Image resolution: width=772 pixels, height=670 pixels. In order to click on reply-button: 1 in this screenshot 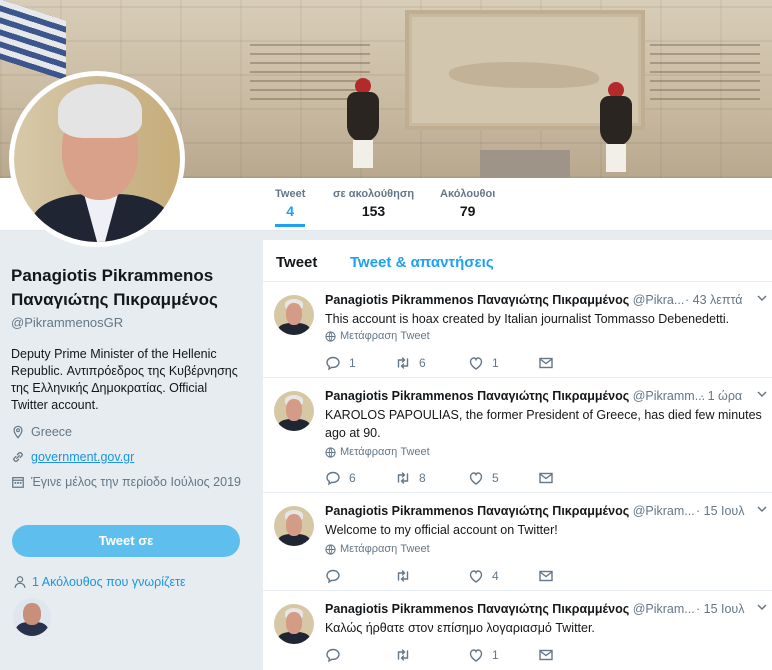, I will do `click(340, 363)`.